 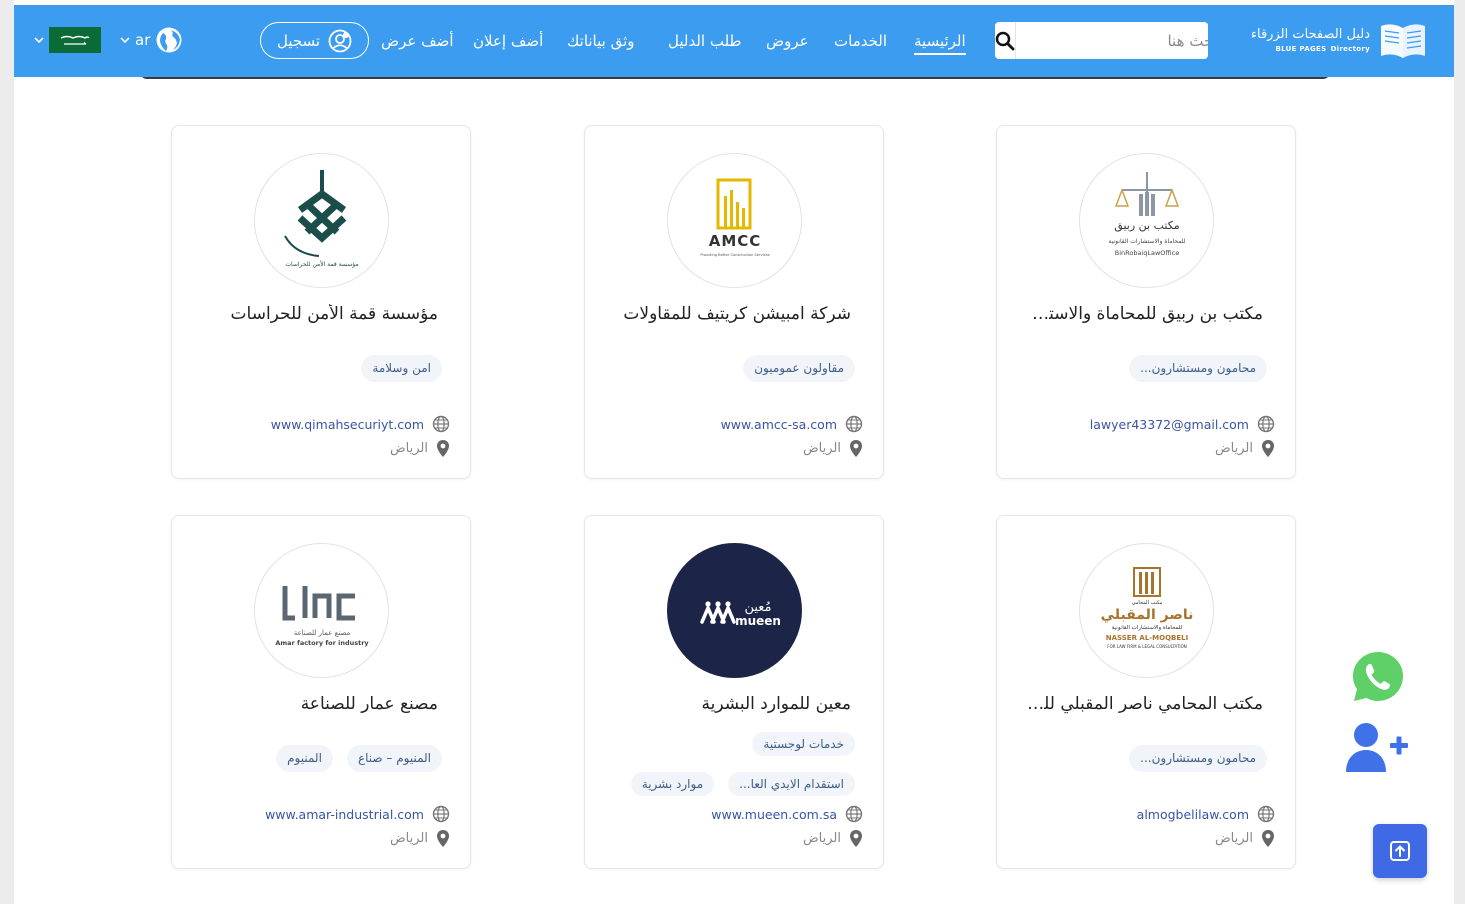 What do you see at coordinates (143, 40) in the screenshot?
I see `language-code: ar` at bounding box center [143, 40].